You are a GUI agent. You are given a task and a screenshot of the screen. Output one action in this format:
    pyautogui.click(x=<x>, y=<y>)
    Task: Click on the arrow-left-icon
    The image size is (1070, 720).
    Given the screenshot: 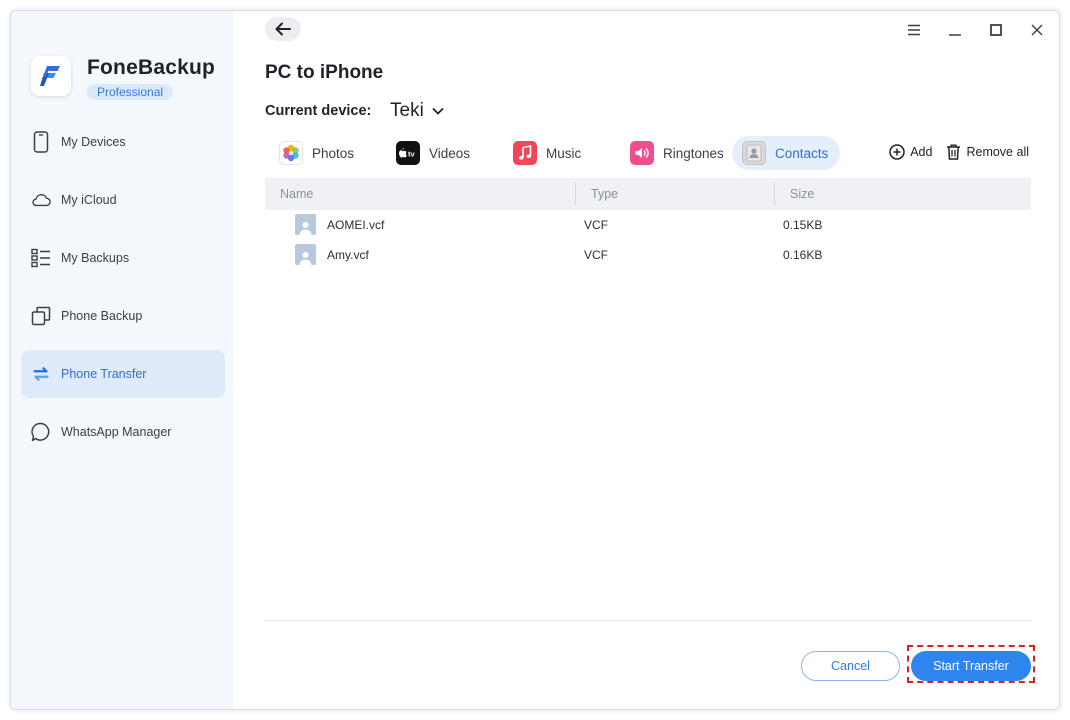 What is the action you would take?
    pyautogui.click(x=283, y=29)
    